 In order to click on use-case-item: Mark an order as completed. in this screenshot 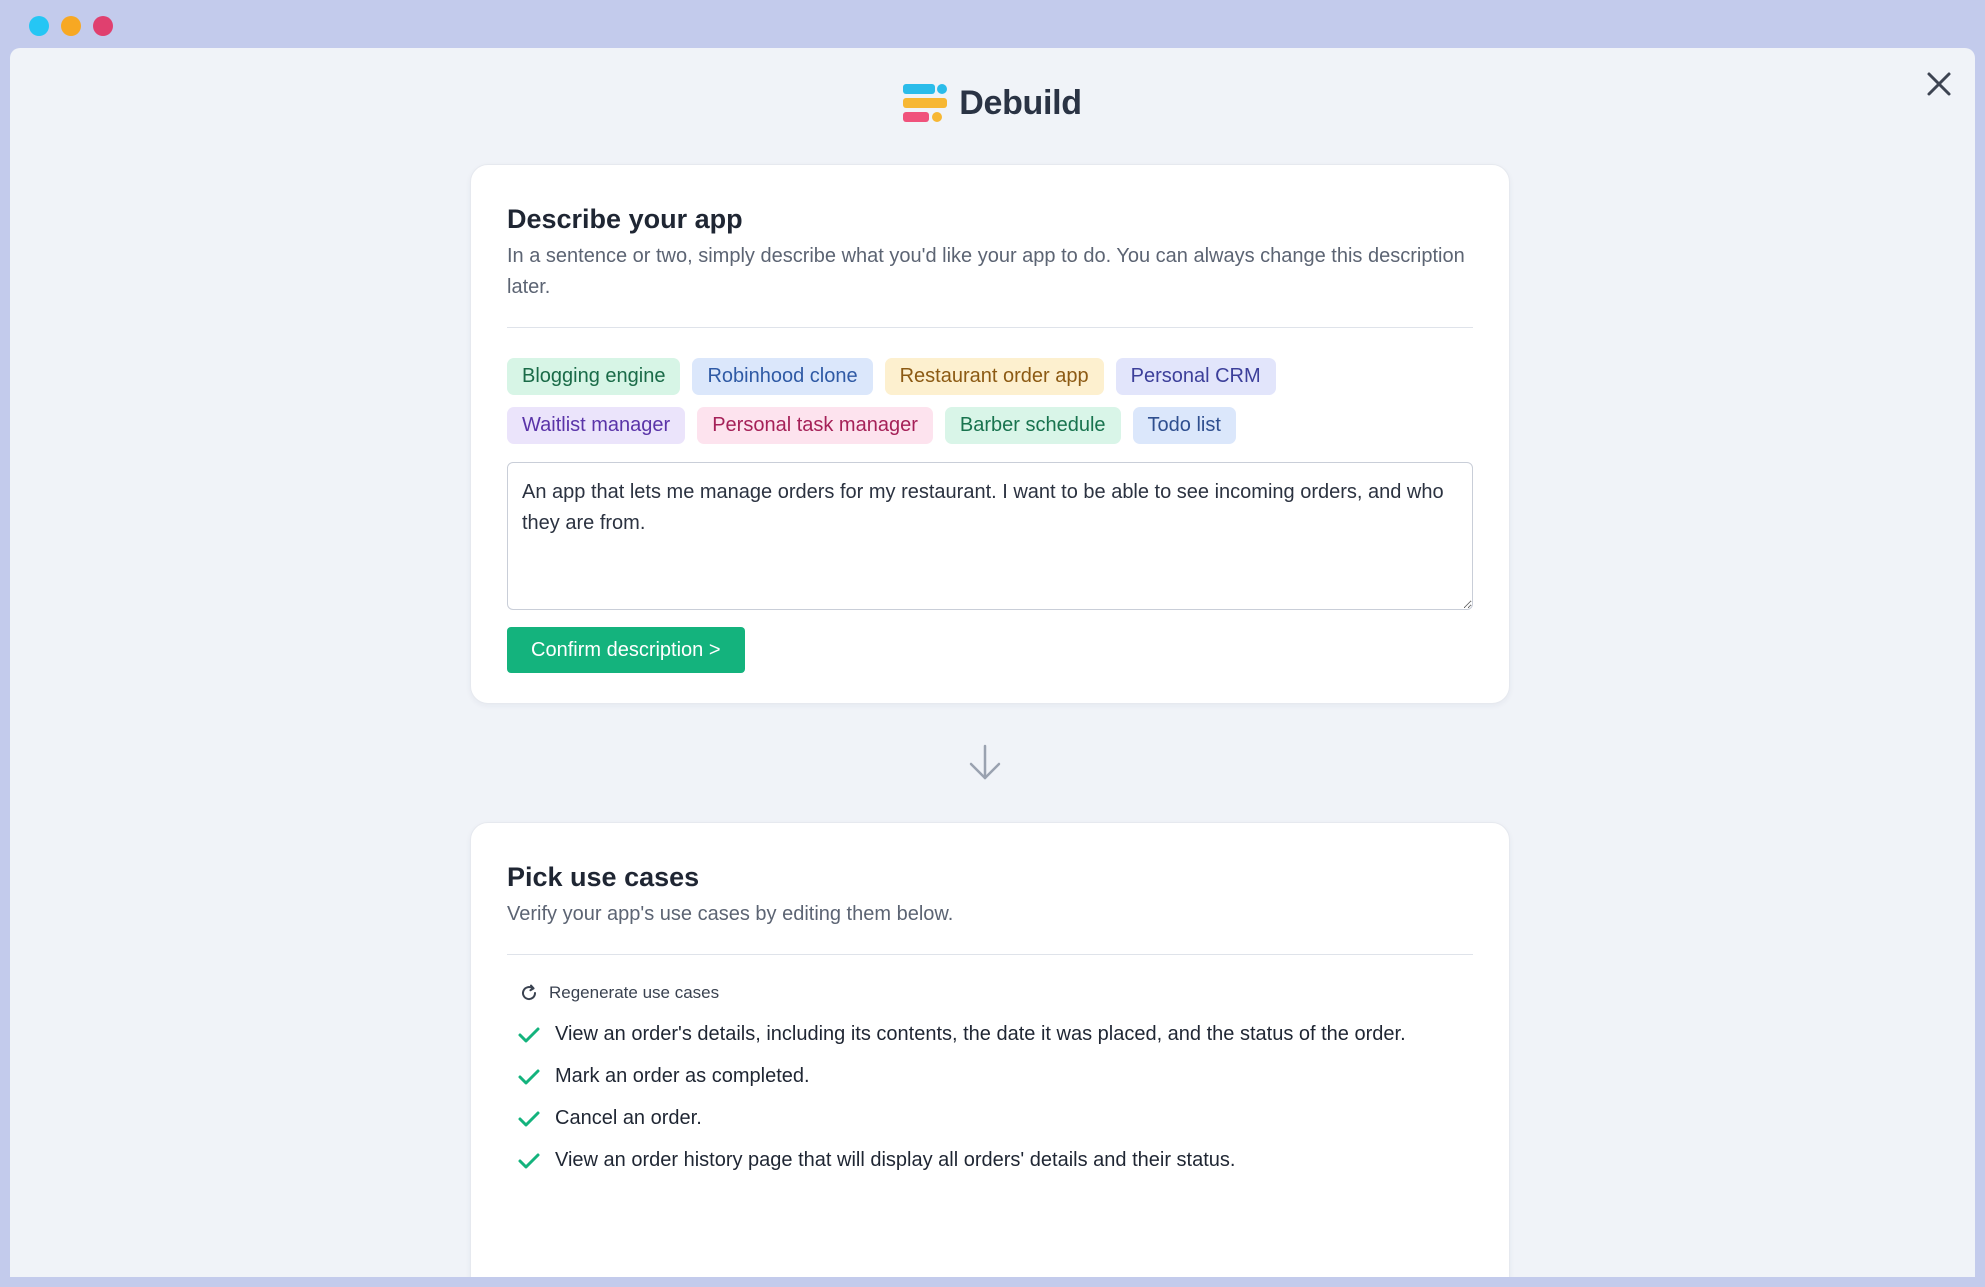, I will do `click(967, 1076)`.